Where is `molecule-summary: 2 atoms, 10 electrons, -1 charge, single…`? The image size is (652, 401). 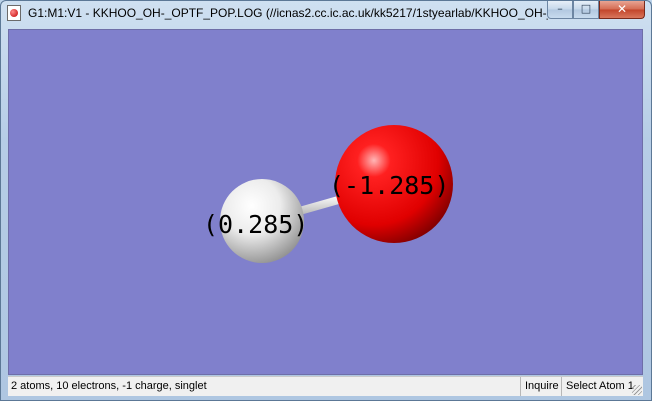
molecule-summary: 2 atoms, 10 electrons, -1 charge, single… is located at coordinates (109, 386).